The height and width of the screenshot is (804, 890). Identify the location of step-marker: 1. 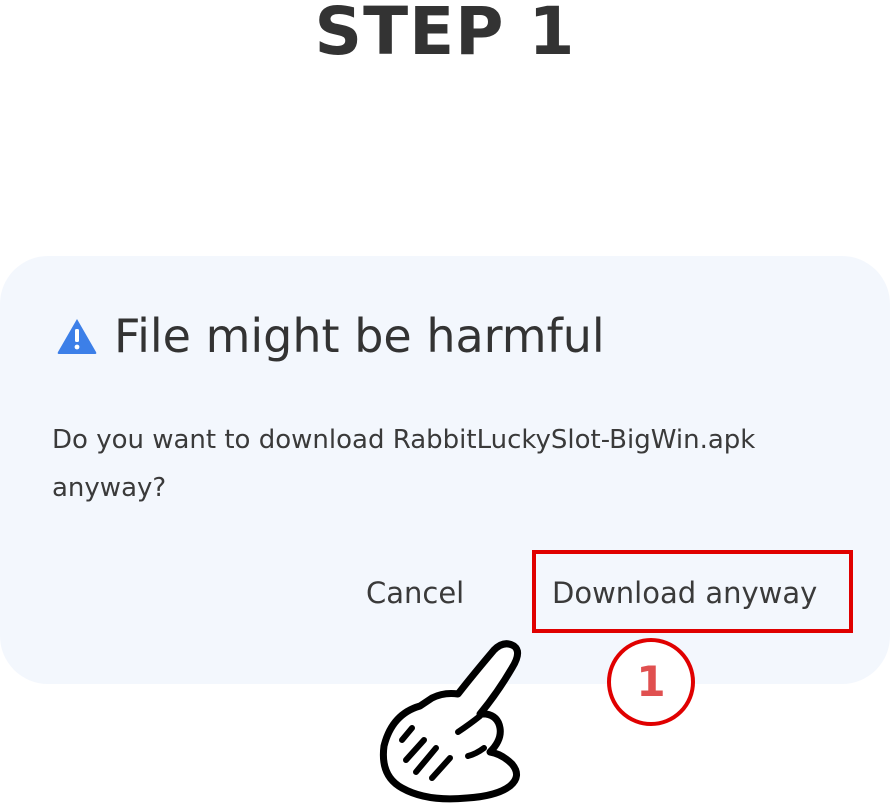
(651, 682).